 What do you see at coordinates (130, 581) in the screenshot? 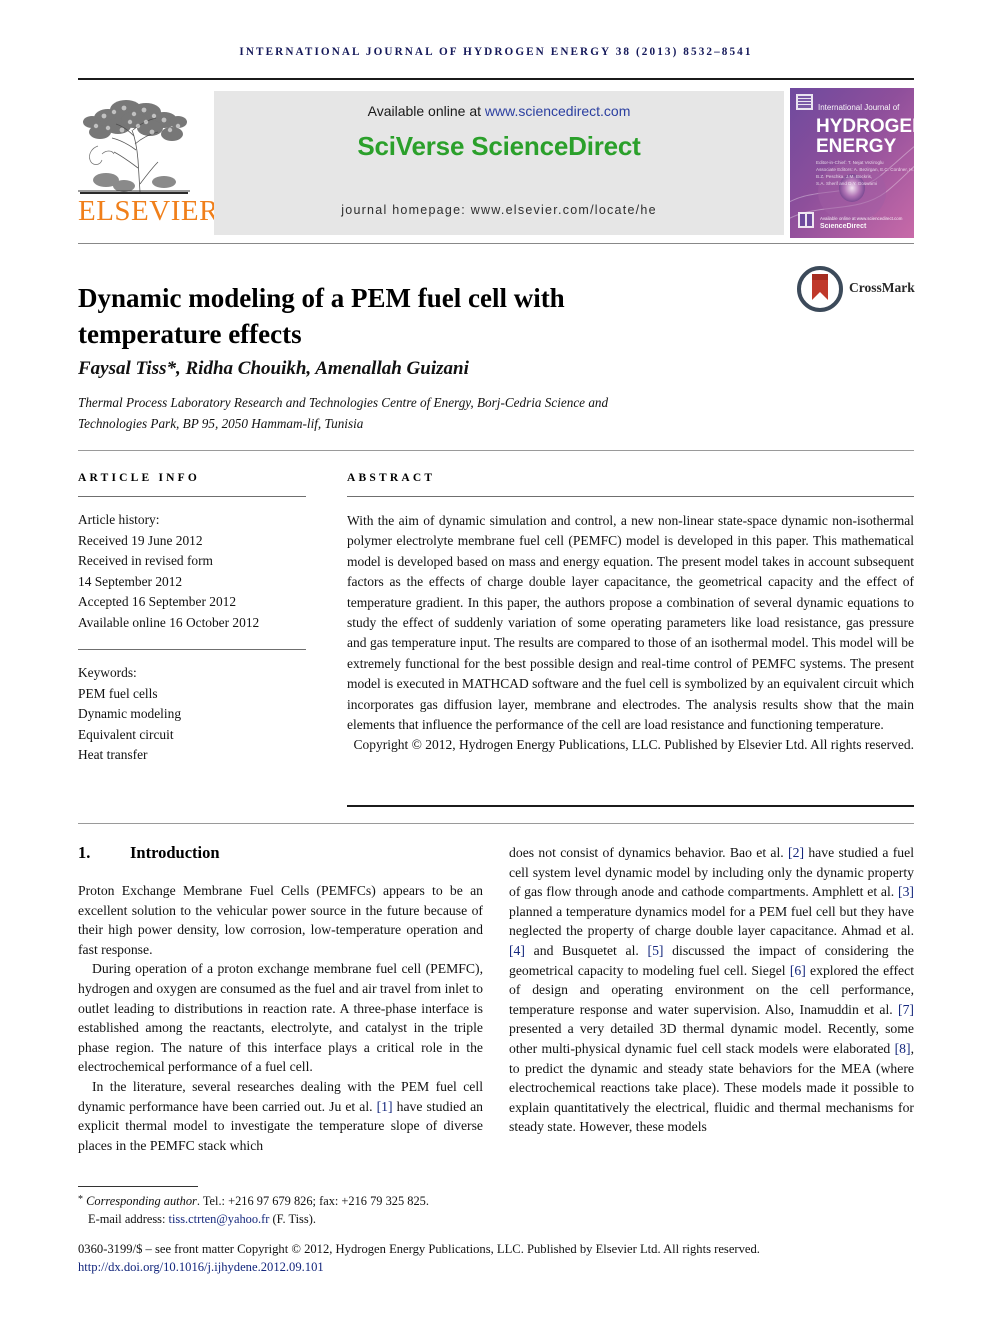
I see `history-item: 14 September 2012` at bounding box center [130, 581].